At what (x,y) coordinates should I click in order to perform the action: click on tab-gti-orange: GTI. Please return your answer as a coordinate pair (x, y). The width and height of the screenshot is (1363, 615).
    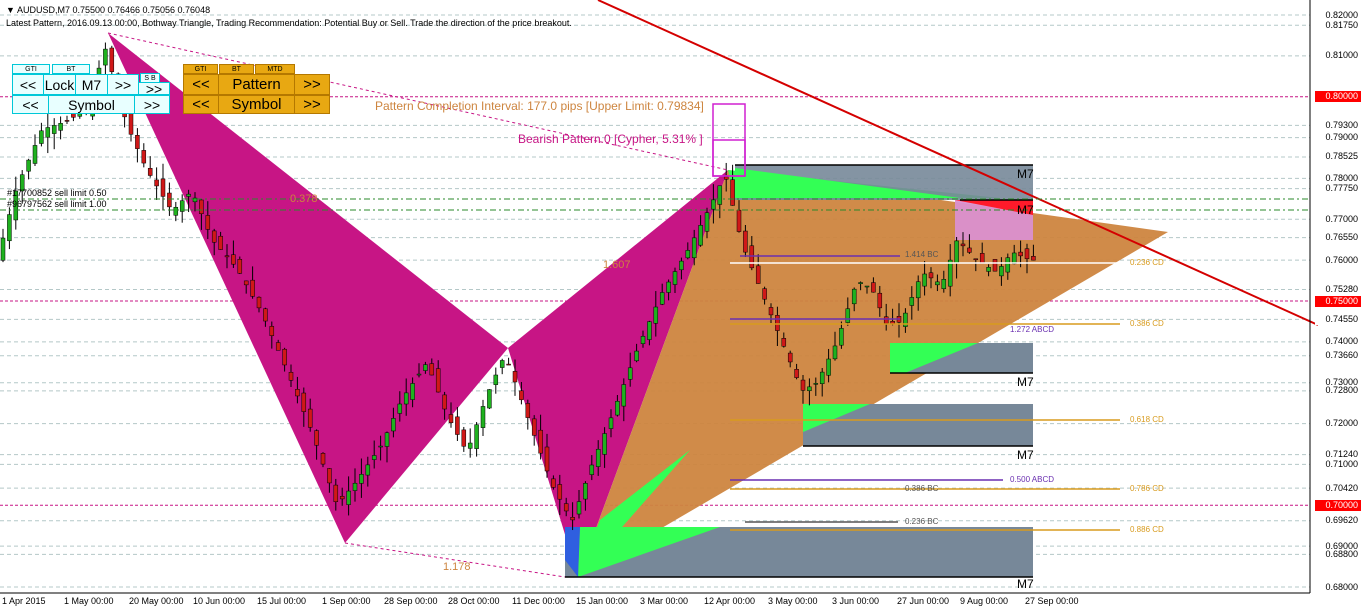
    Looking at the image, I should click on (200, 69).